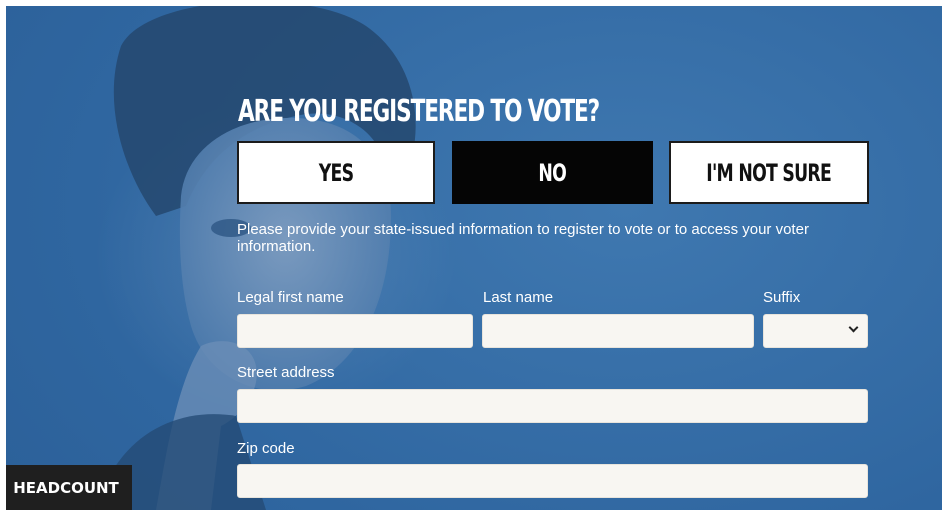 Image resolution: width=942 pixels, height=510 pixels. Describe the element at coordinates (853, 327) in the screenshot. I see `chevron-down-icon` at that location.